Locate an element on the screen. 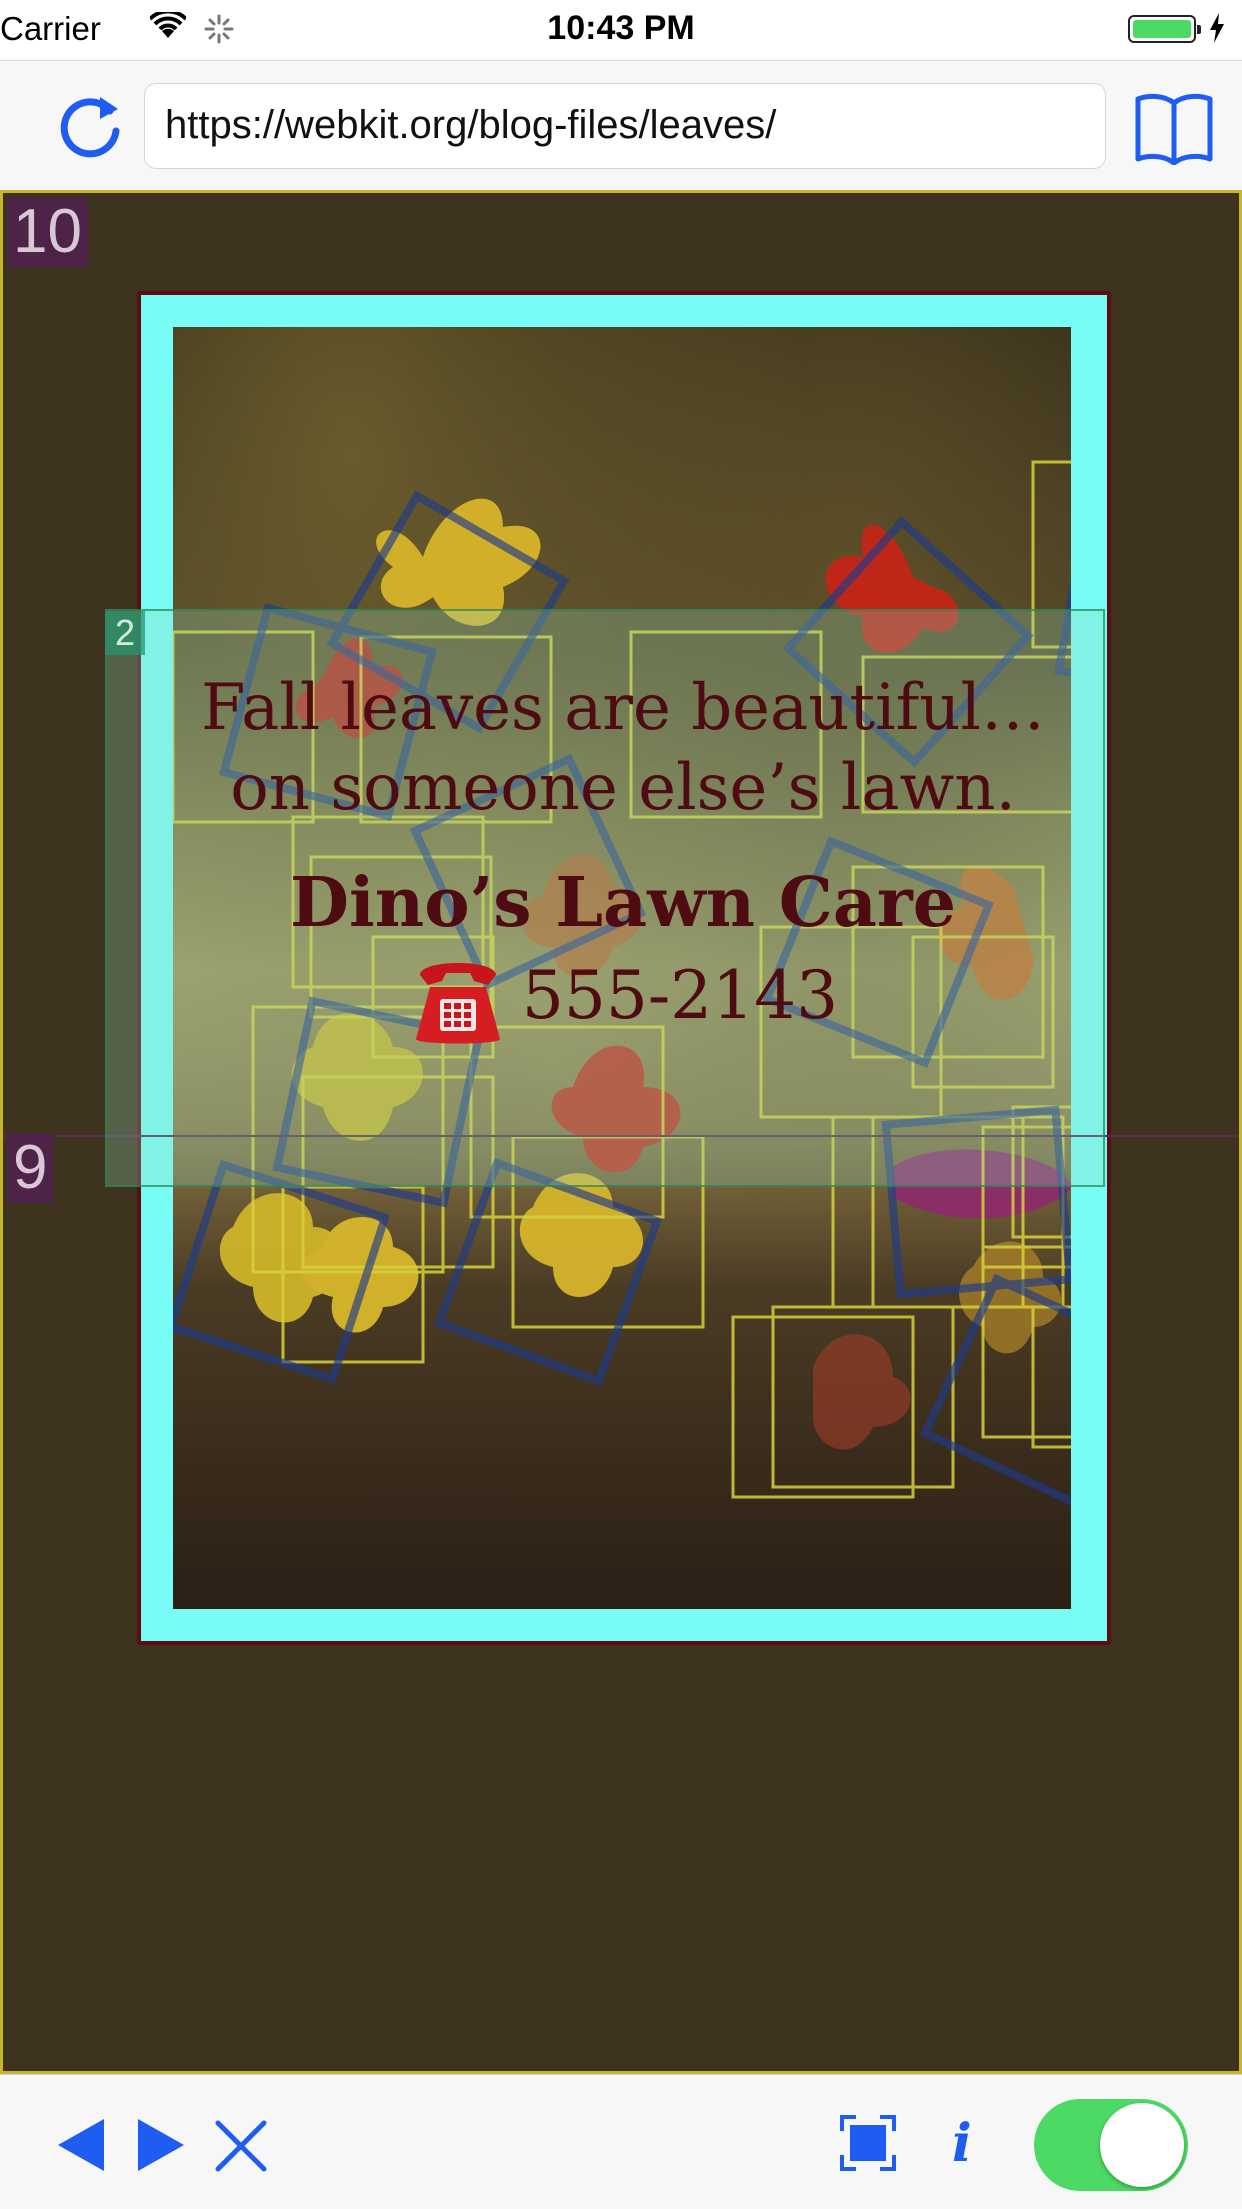  fit-screen-icon is located at coordinates (868, 2143).